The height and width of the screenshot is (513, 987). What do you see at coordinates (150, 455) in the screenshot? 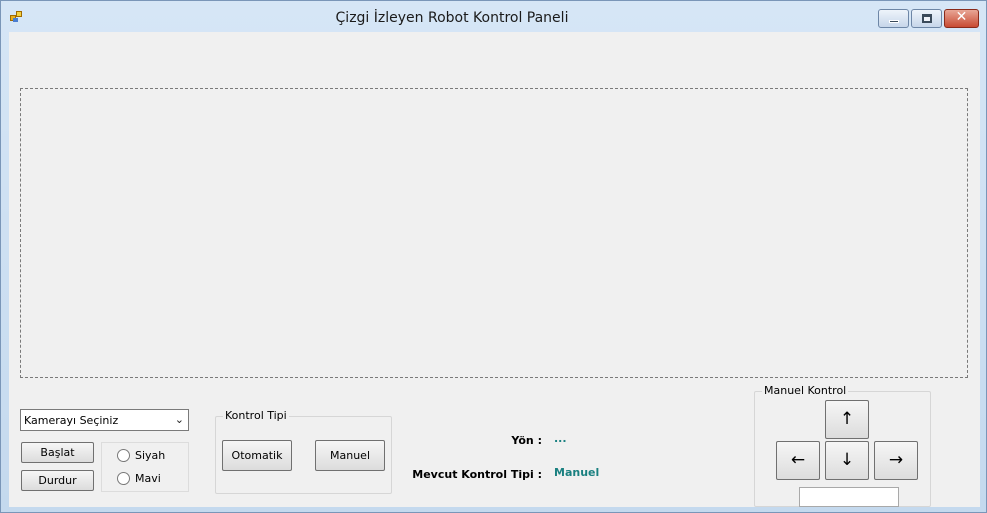
I see `radio-siyah-label: Siyah` at bounding box center [150, 455].